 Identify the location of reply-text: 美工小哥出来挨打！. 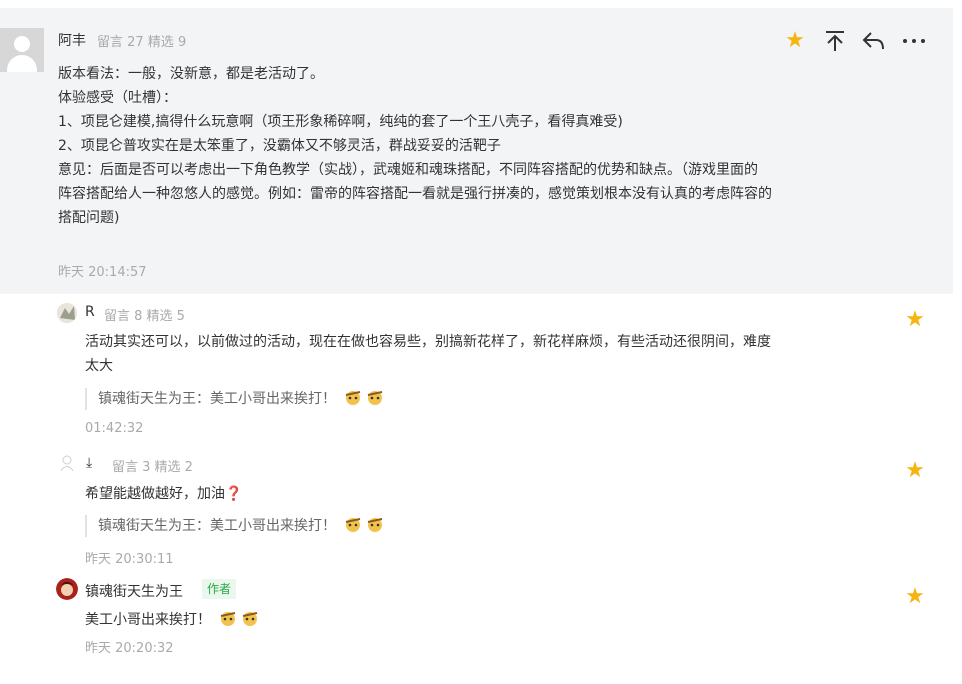
(470, 620).